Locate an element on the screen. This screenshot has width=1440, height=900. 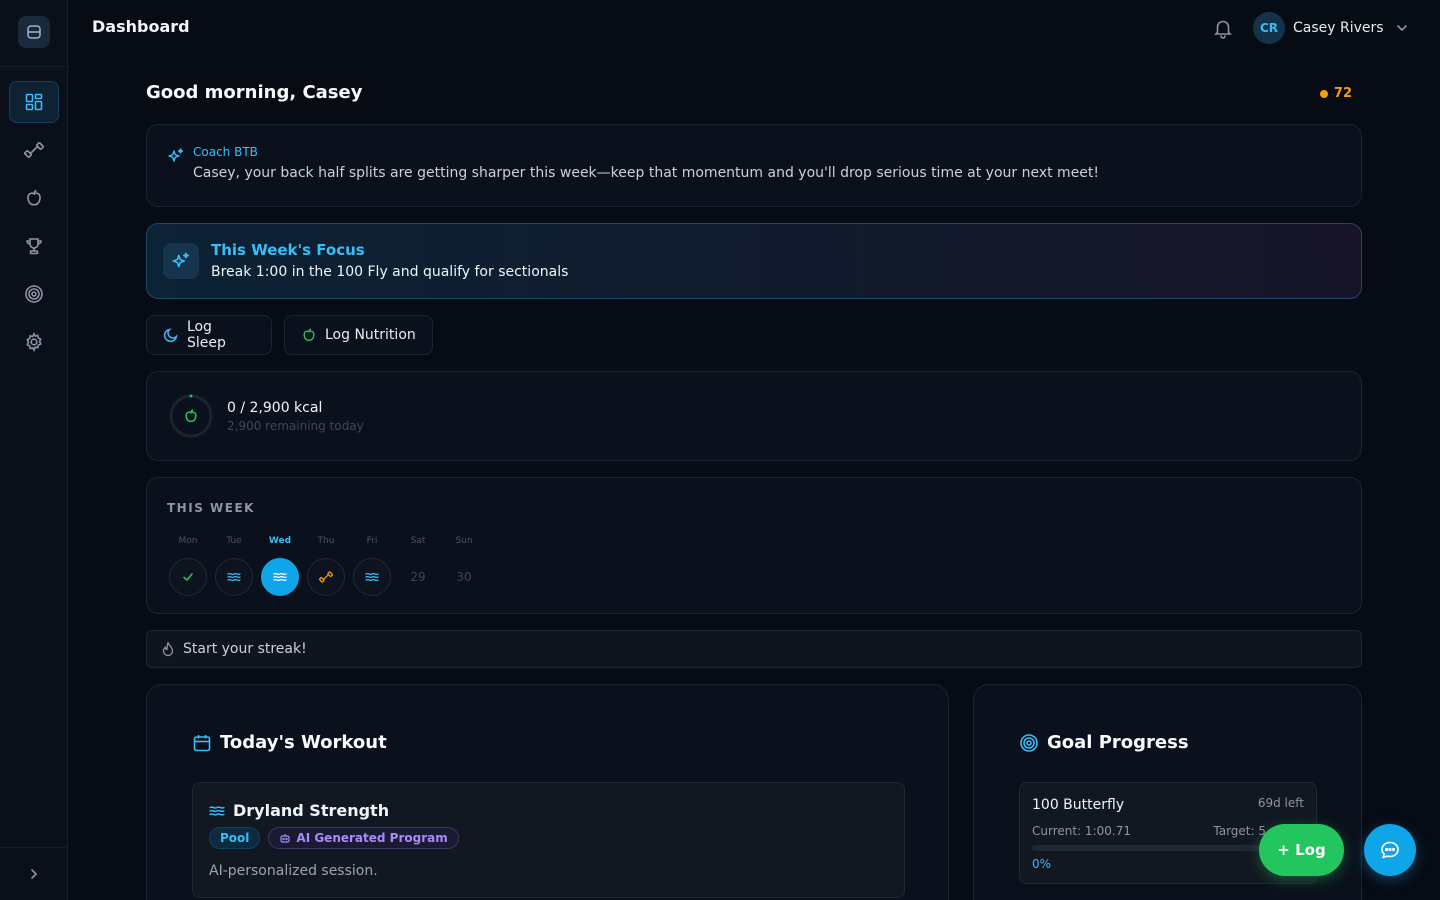
day-label: Mon is located at coordinates (188, 541).